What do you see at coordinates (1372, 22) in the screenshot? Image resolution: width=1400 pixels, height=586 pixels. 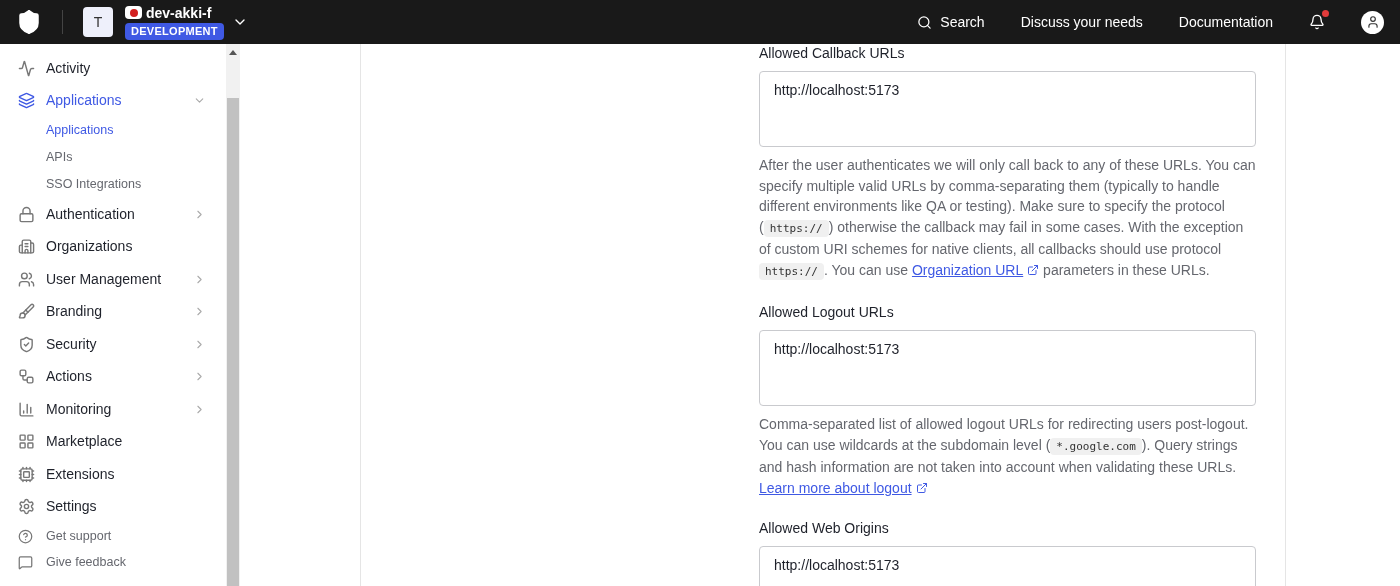 I see `user-avatar` at bounding box center [1372, 22].